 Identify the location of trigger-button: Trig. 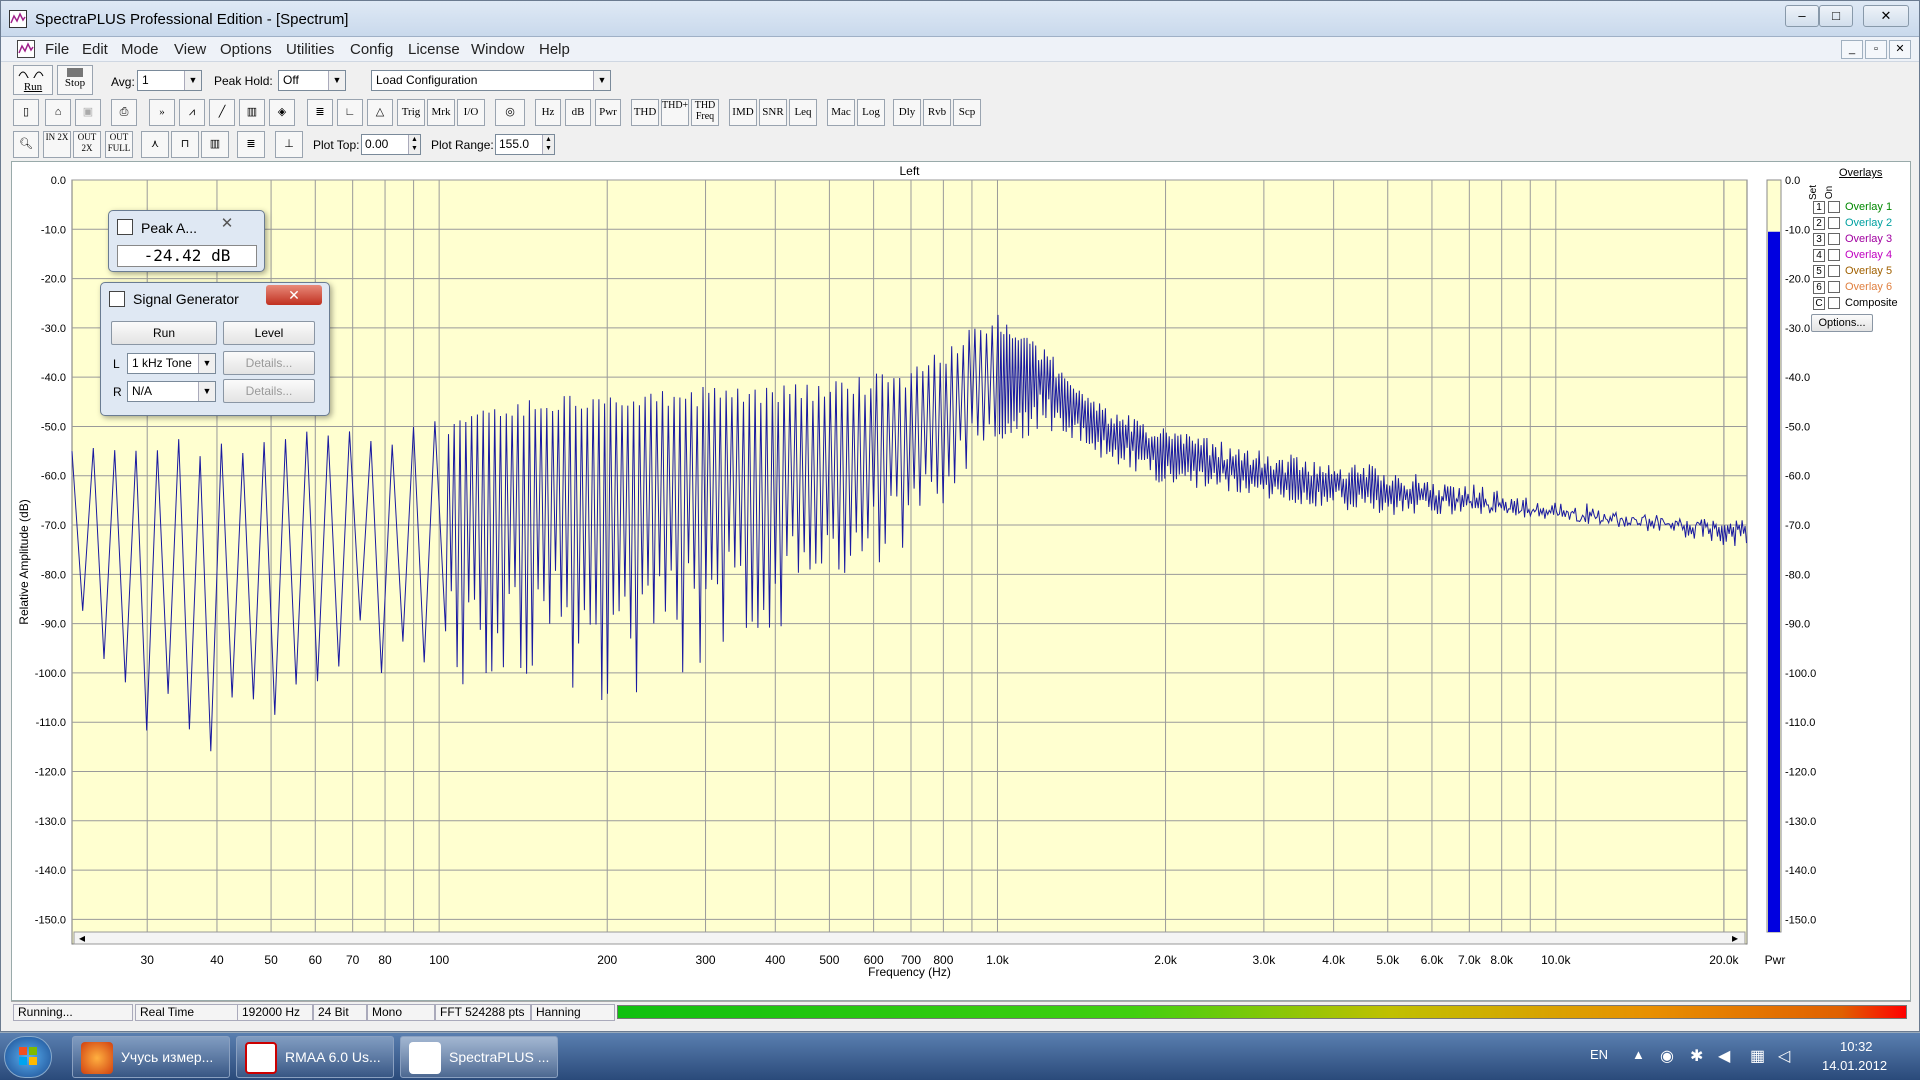
(411, 112).